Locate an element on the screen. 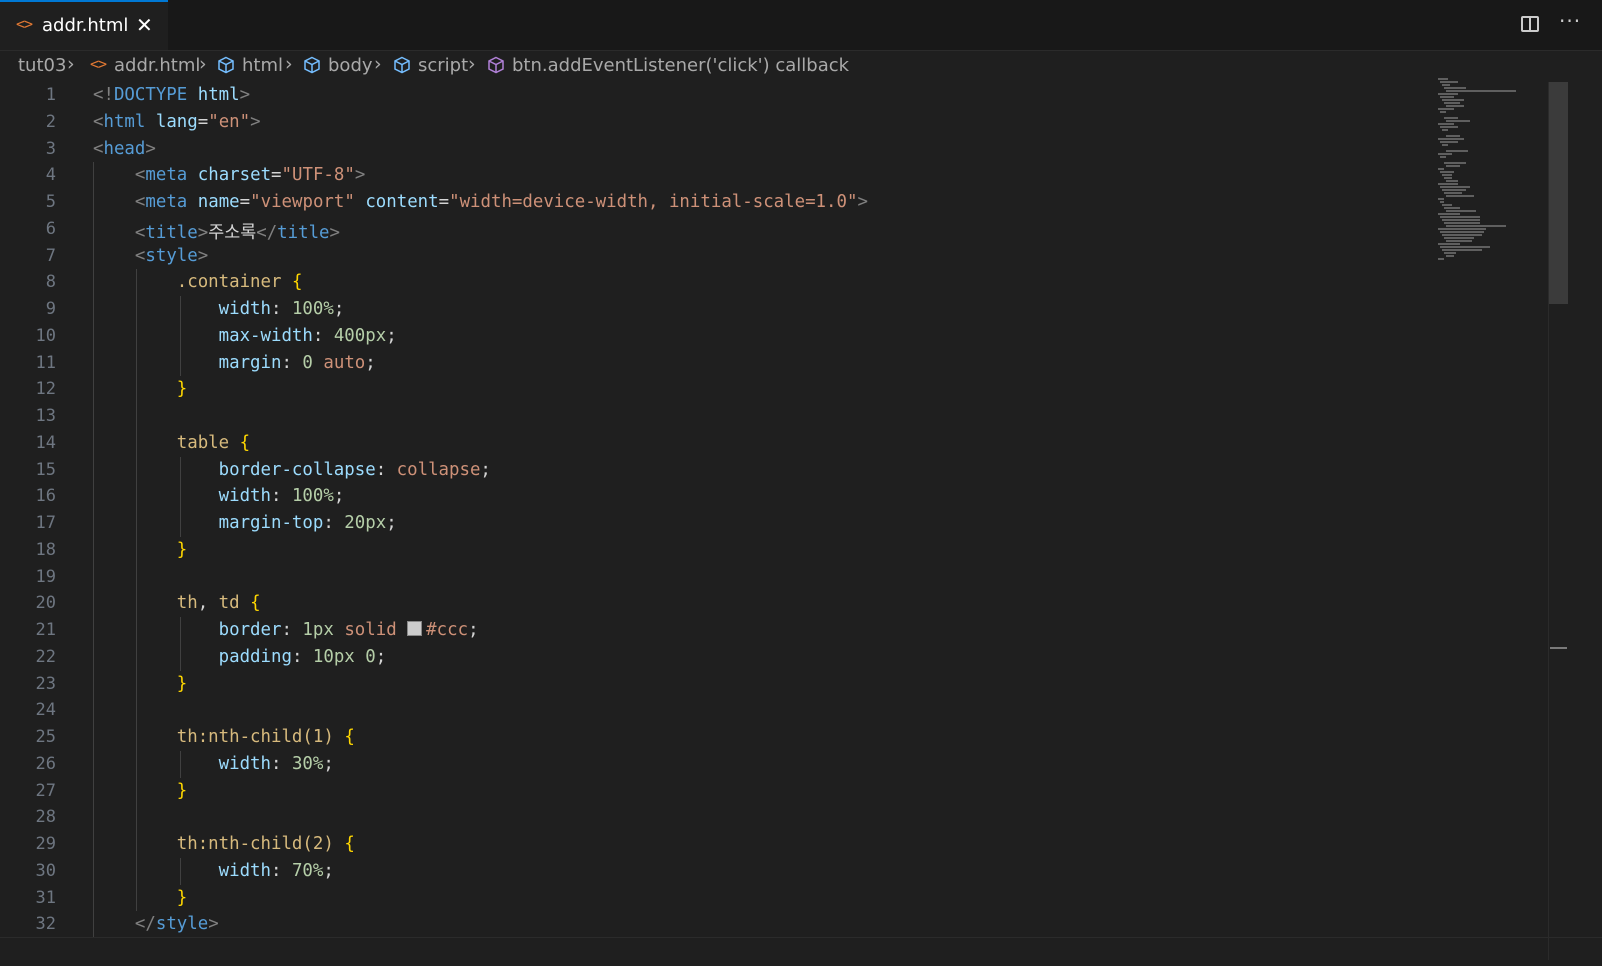 The height and width of the screenshot is (966, 1602). code-line: 21 border: 1px solid #ccc; is located at coordinates (720, 630).